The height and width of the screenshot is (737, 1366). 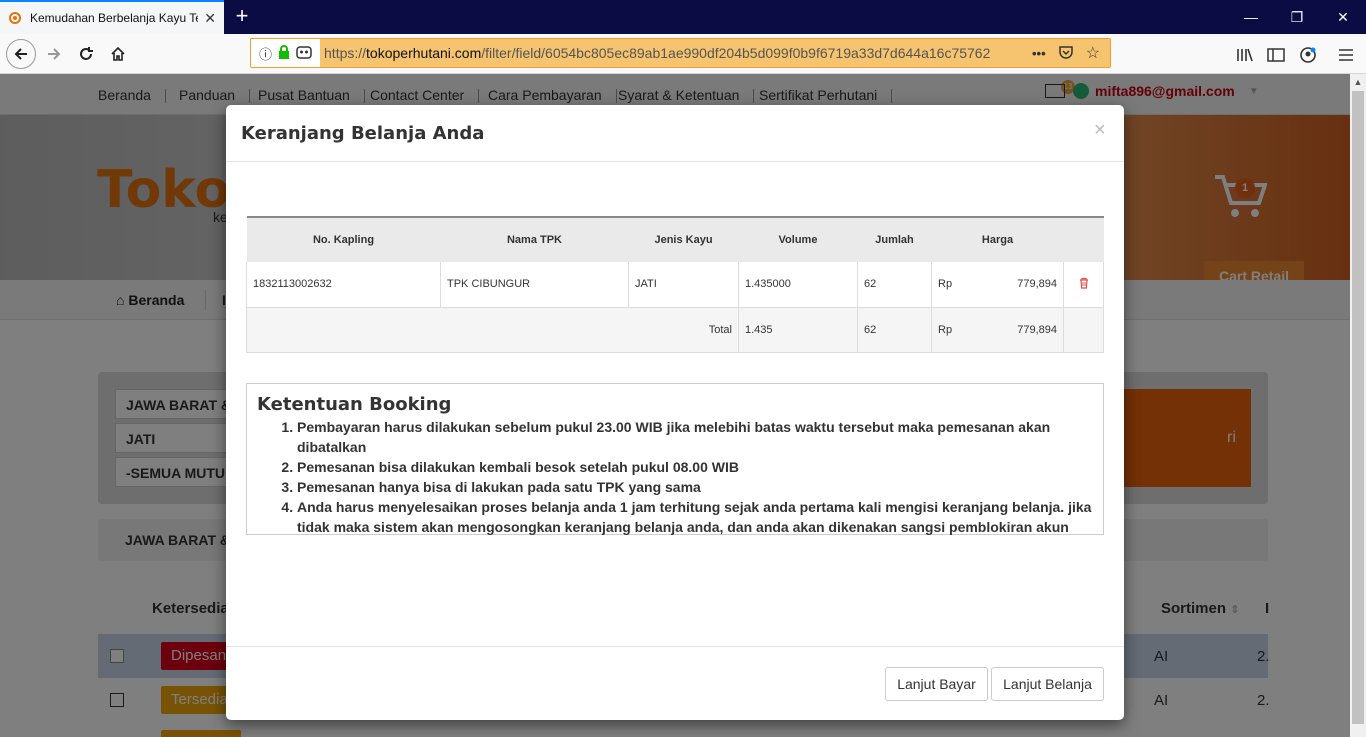 What do you see at coordinates (675, 133) in the screenshot?
I see `modal-header: Keranjang Belanja Anda ×` at bounding box center [675, 133].